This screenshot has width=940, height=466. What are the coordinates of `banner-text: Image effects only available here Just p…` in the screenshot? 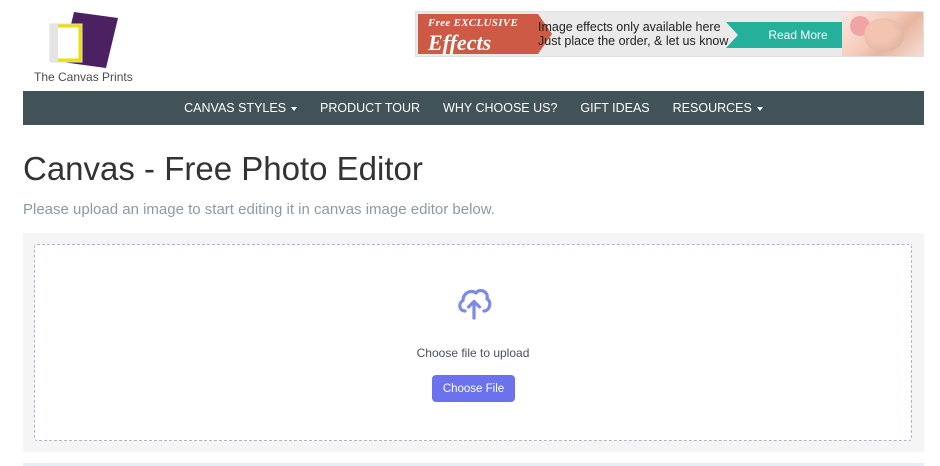 It's located at (633, 34).